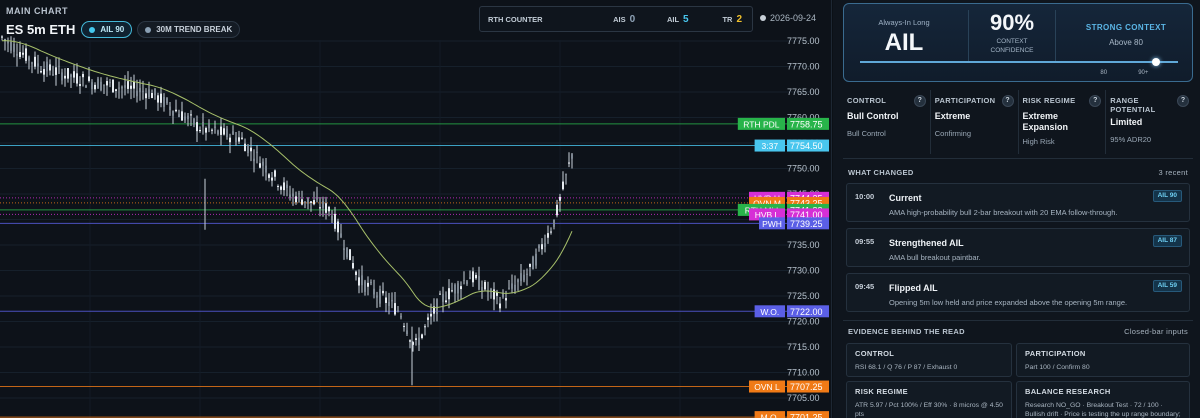 This screenshot has width=1200, height=418. Describe the element at coordinates (1045, 121) in the screenshot. I see `grid-value: Extreme Expansion` at that location.